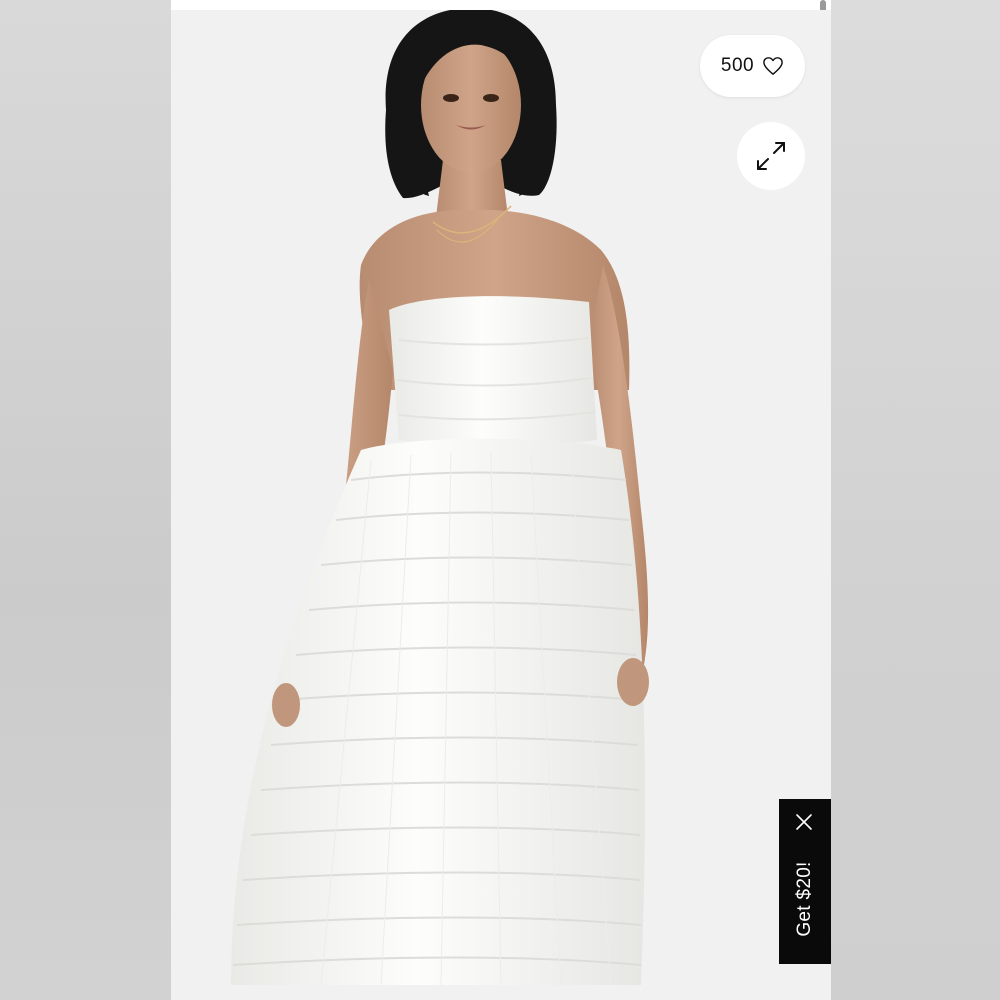 This screenshot has width=1000, height=1000. What do you see at coordinates (804, 822) in the screenshot?
I see `close-icon` at bounding box center [804, 822].